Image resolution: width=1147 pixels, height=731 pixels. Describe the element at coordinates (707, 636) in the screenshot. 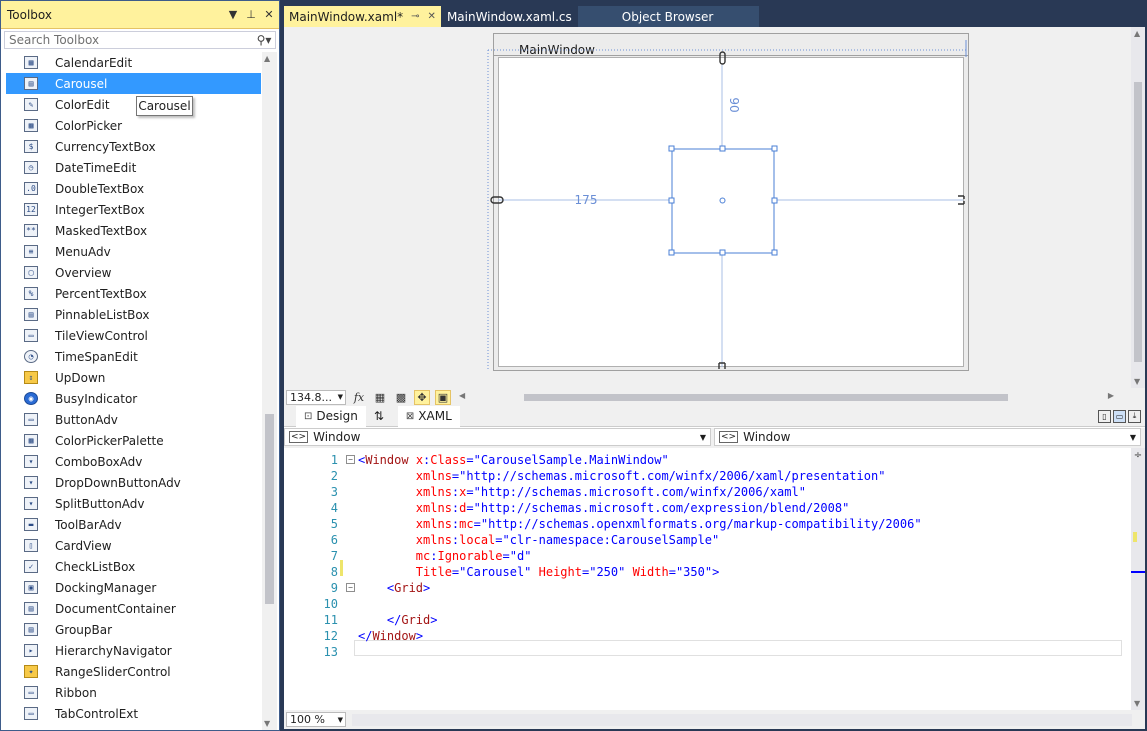

I see `code-line: 12 </Window>` at that location.